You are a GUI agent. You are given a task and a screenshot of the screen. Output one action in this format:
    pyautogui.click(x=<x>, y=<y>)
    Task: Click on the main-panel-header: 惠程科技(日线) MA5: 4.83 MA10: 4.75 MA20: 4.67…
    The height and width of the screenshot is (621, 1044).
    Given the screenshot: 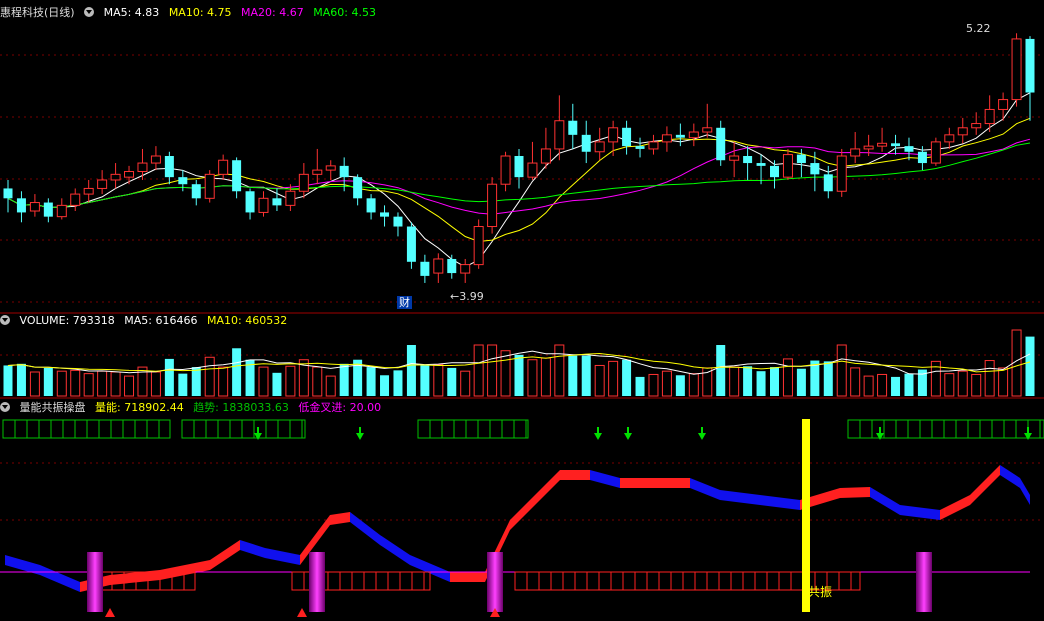 What is the action you would take?
    pyautogui.click(x=191, y=13)
    